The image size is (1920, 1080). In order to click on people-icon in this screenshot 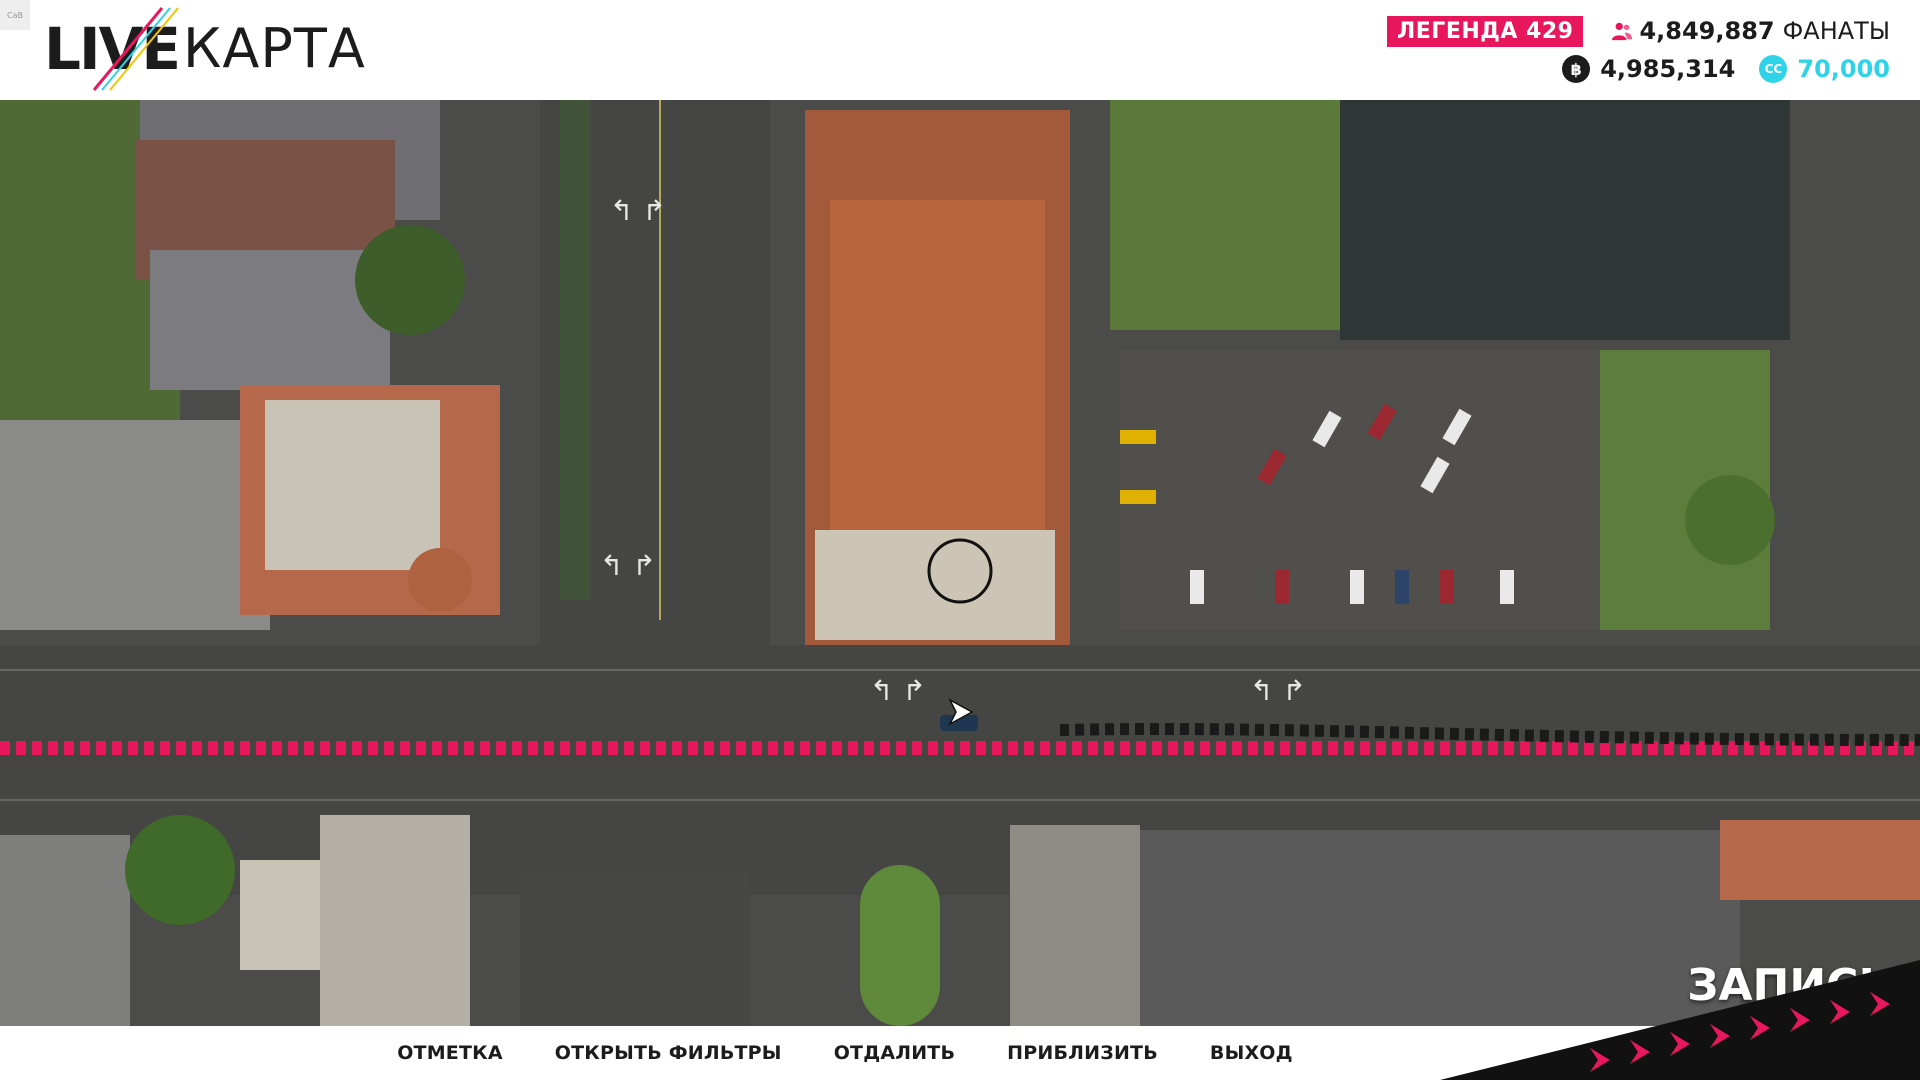, I will do `click(1622, 31)`.